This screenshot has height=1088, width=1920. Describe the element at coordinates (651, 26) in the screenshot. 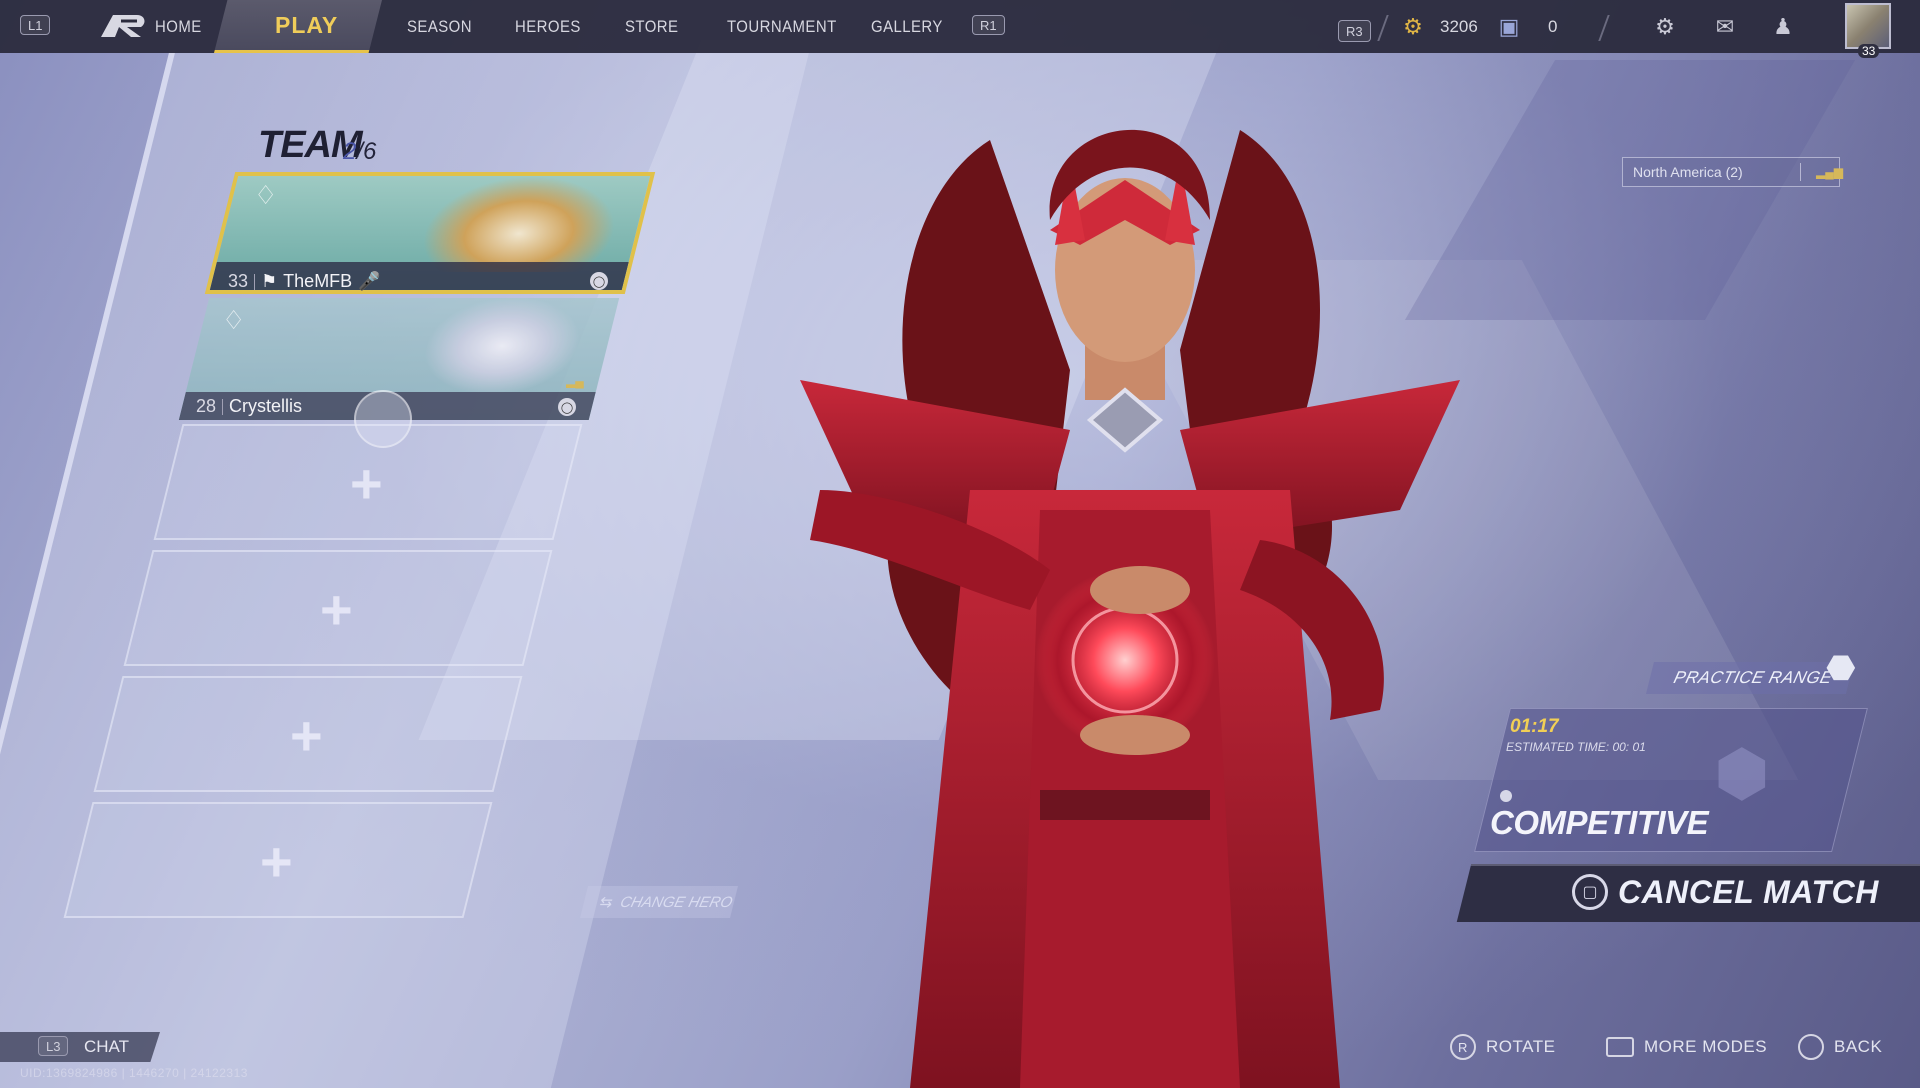

I see `nav-store: STORE` at that location.